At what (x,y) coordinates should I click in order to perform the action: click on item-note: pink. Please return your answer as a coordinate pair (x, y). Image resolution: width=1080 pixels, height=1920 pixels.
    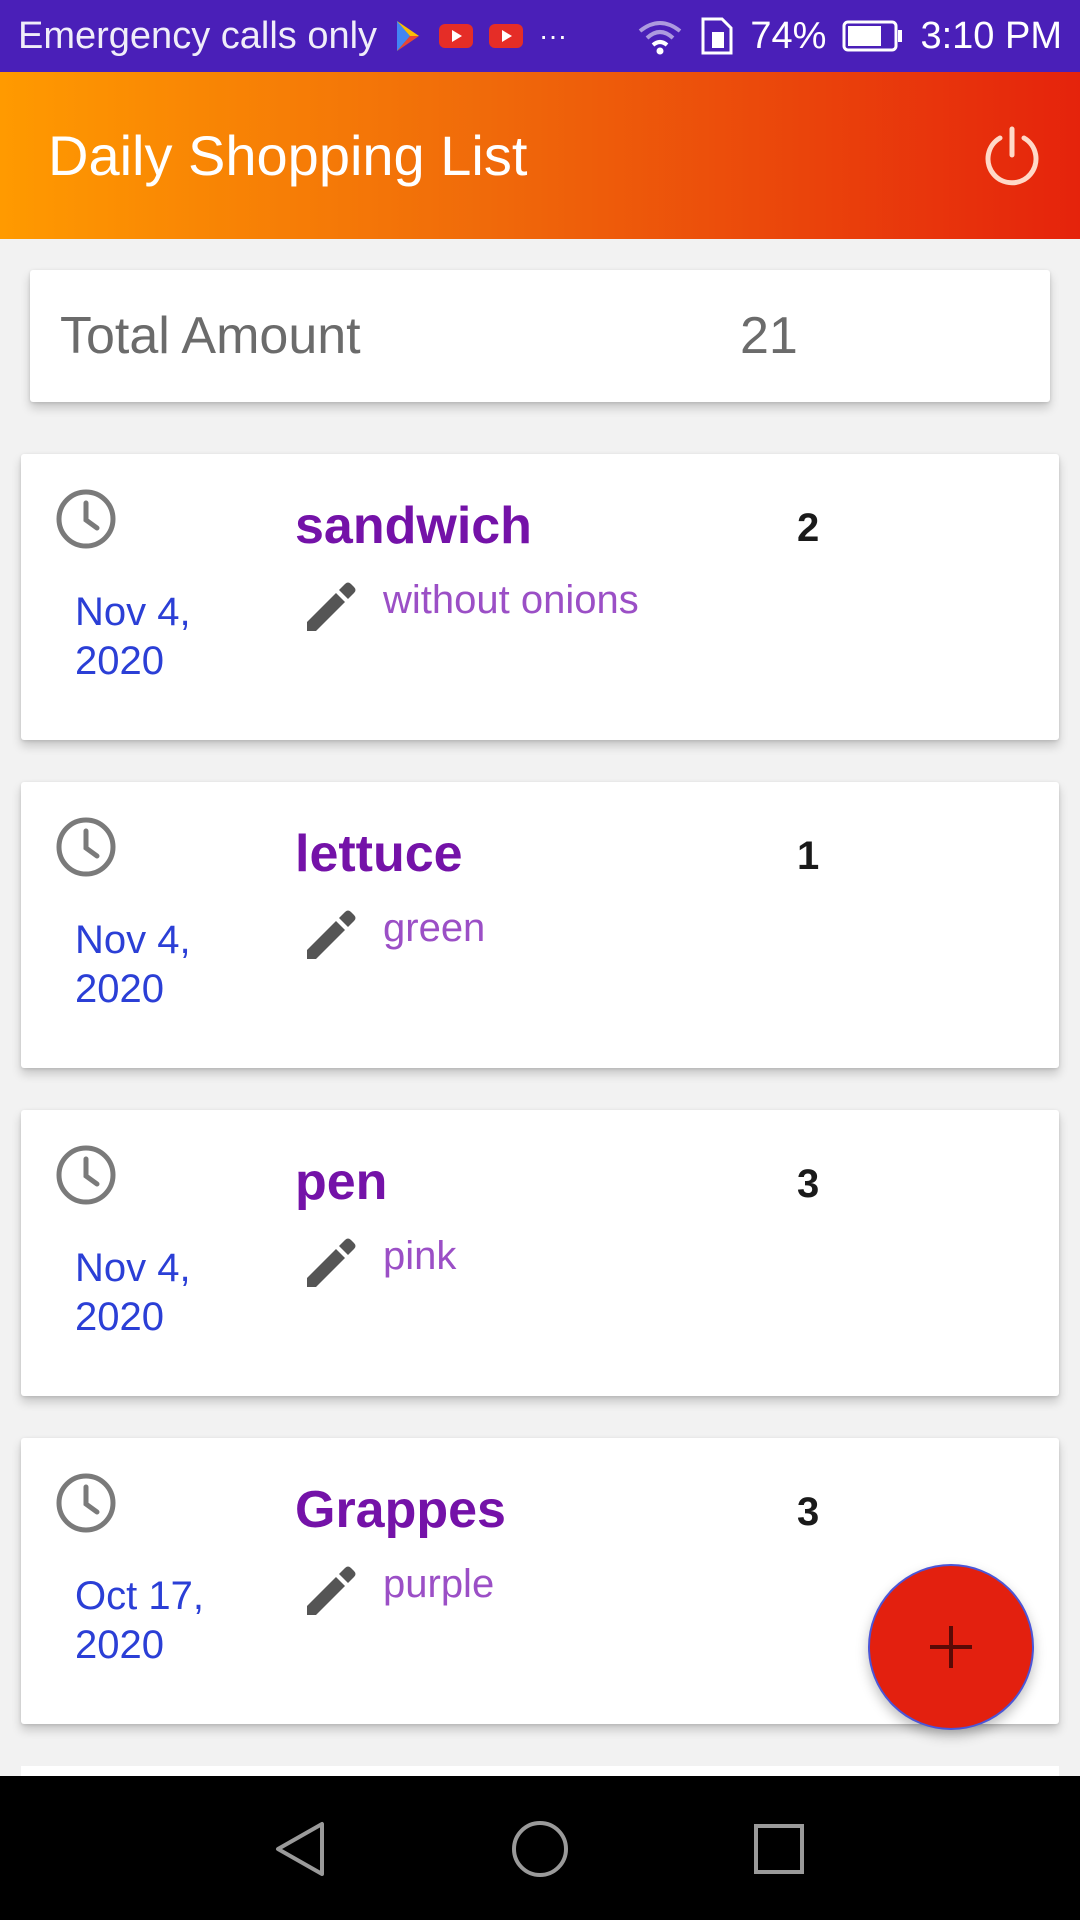
    Looking at the image, I should click on (420, 1256).